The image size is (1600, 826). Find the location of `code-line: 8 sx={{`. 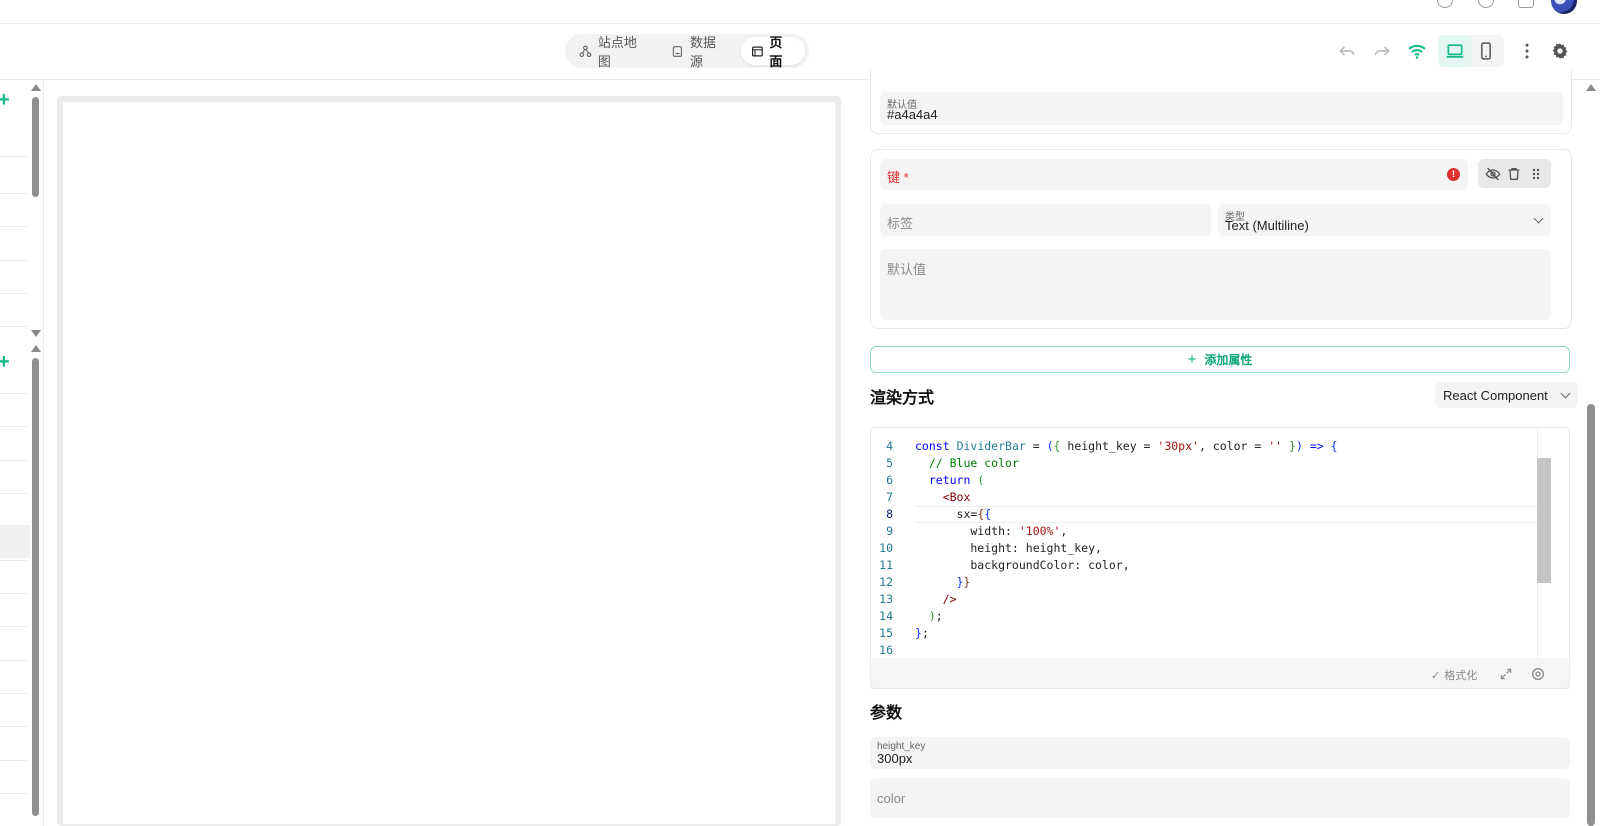

code-line: 8 sx={{ is located at coordinates (1205, 515).